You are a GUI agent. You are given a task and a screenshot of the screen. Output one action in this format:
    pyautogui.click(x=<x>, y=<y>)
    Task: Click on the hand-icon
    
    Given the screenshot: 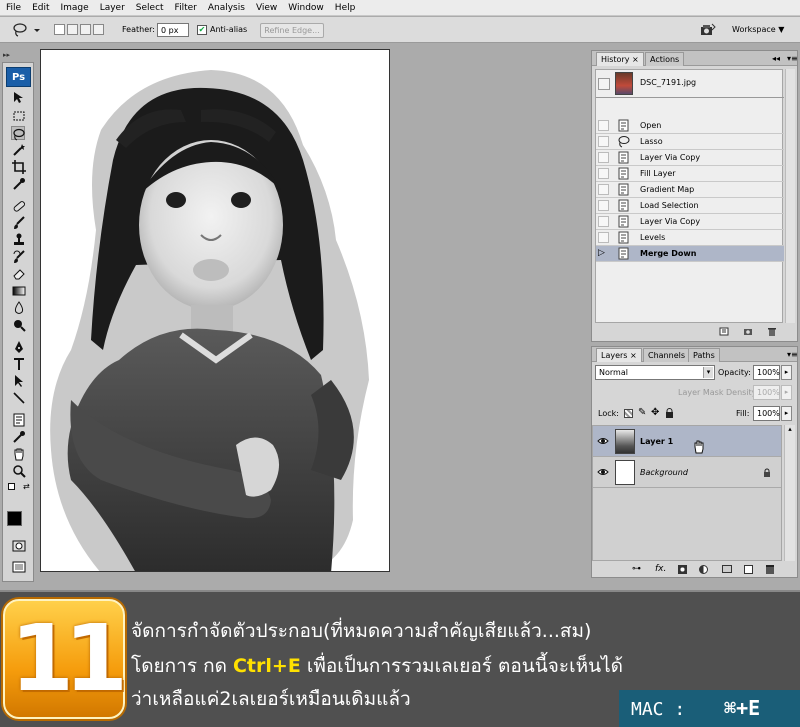 What is the action you would take?
    pyautogui.click(x=19, y=454)
    